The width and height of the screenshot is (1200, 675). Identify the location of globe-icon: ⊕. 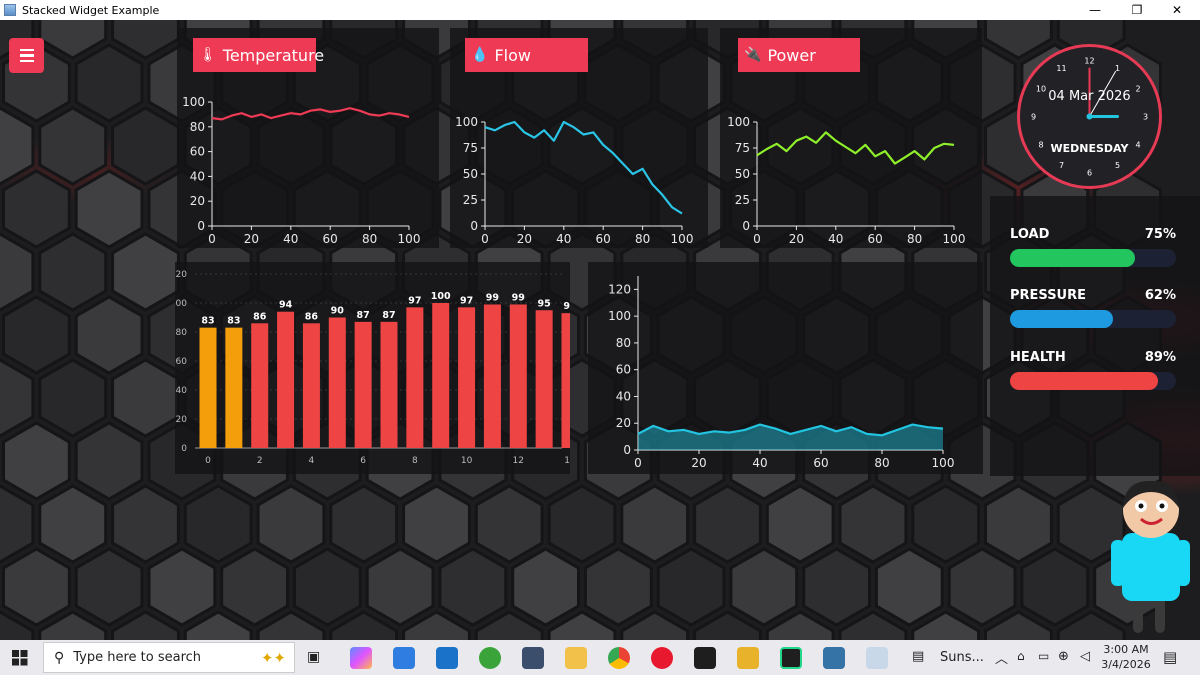
(1063, 656).